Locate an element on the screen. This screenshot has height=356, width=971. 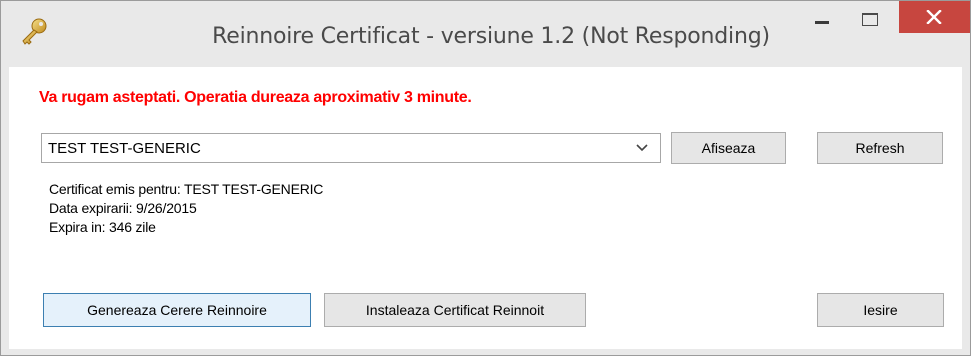
show-button: Afiseaza is located at coordinates (728, 148).